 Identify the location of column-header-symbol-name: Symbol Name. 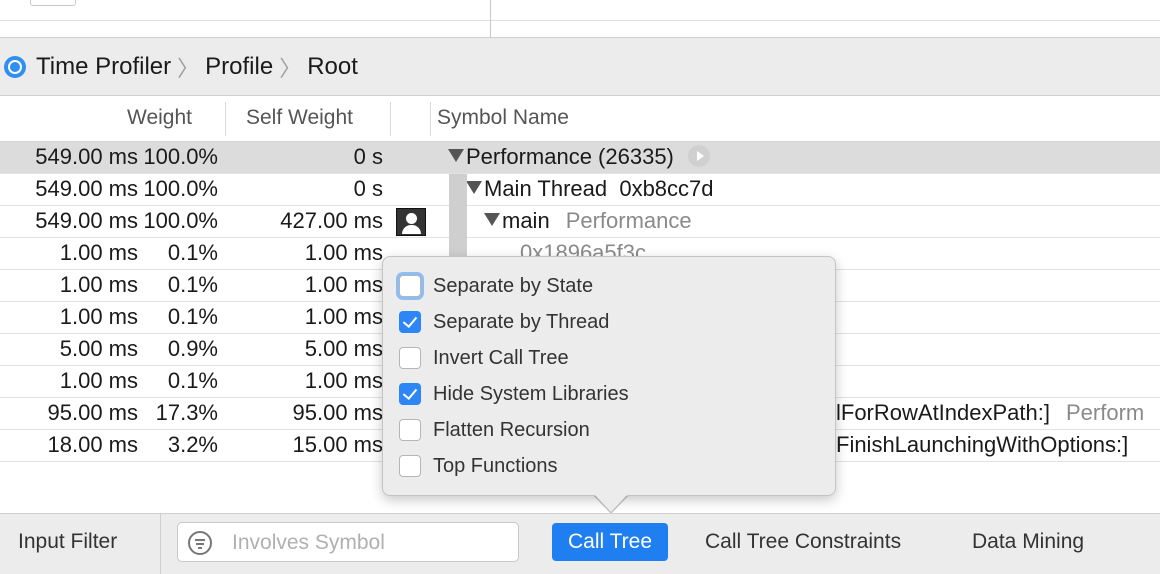
(503, 118).